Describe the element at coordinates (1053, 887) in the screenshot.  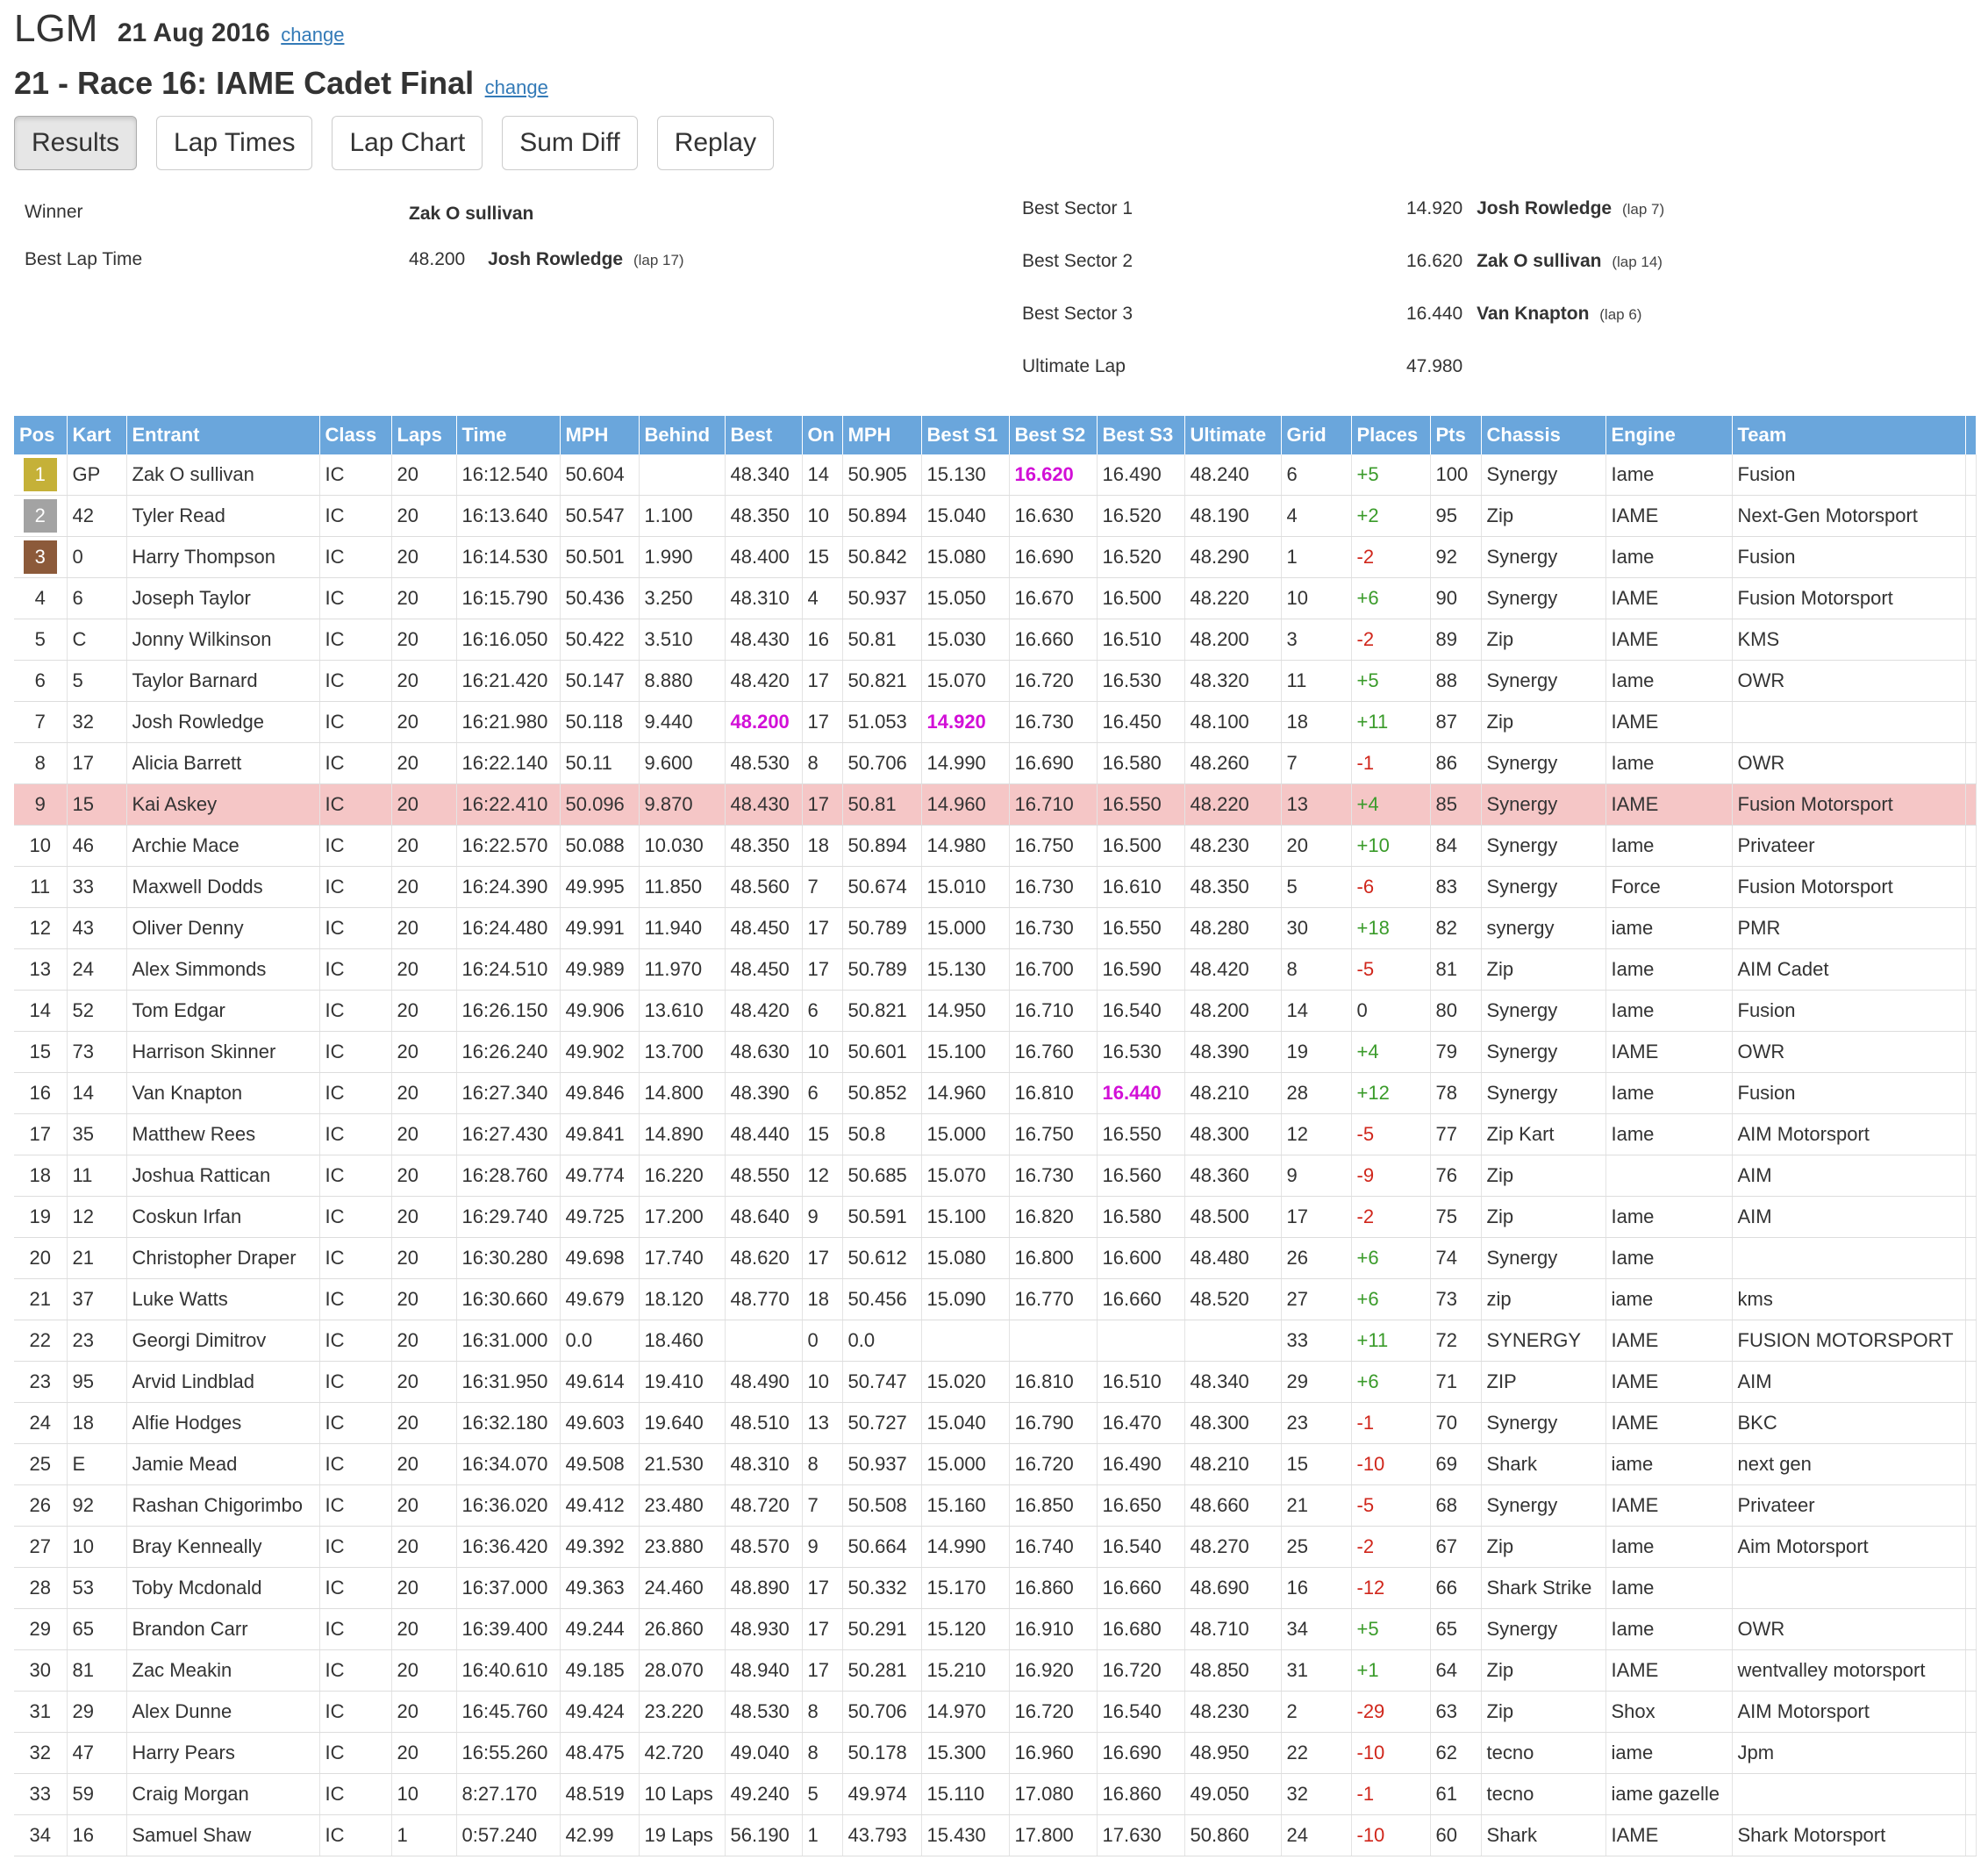
I see `cell-best-s2: 16.730` at that location.